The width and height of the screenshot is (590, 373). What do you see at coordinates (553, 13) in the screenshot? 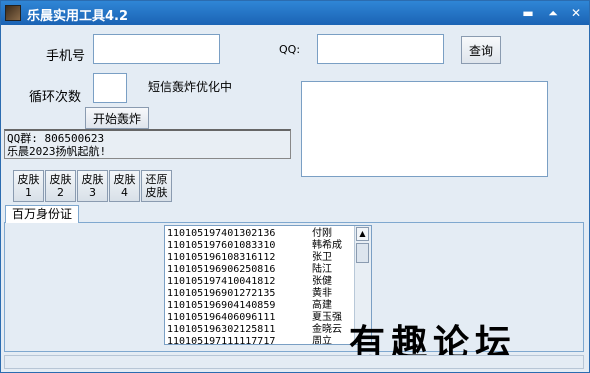
I see `maximize-button: ⏶` at bounding box center [553, 13].